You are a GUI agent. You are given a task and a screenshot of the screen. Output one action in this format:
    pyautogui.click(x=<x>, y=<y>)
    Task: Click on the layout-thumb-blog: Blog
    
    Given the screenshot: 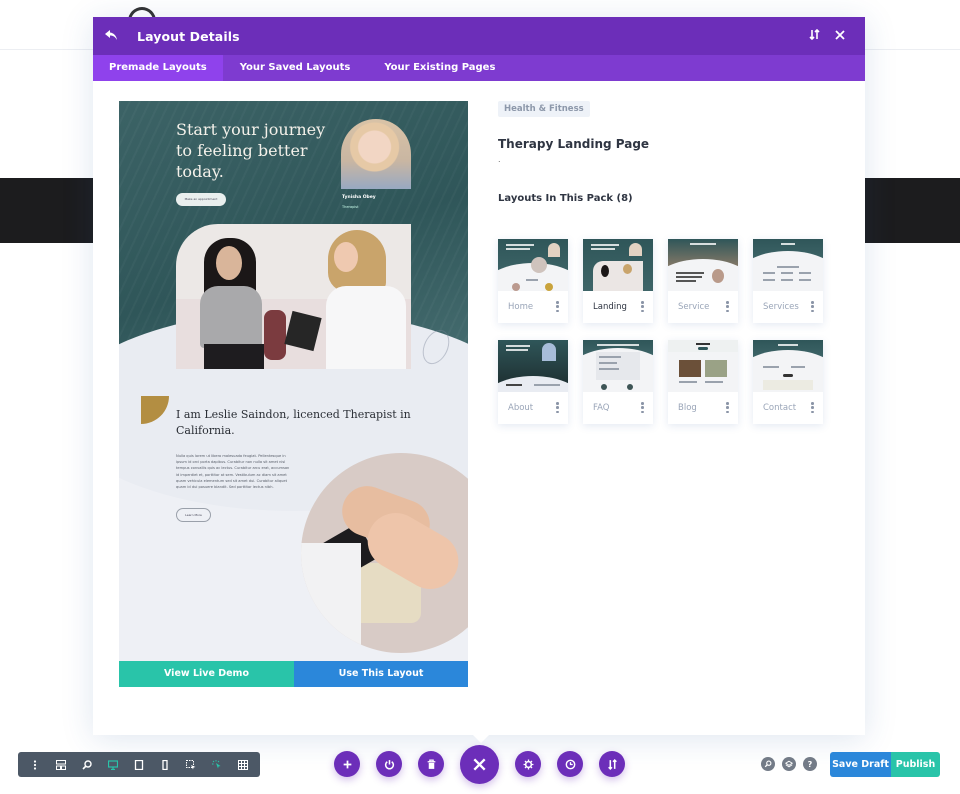 What is the action you would take?
    pyautogui.click(x=703, y=382)
    